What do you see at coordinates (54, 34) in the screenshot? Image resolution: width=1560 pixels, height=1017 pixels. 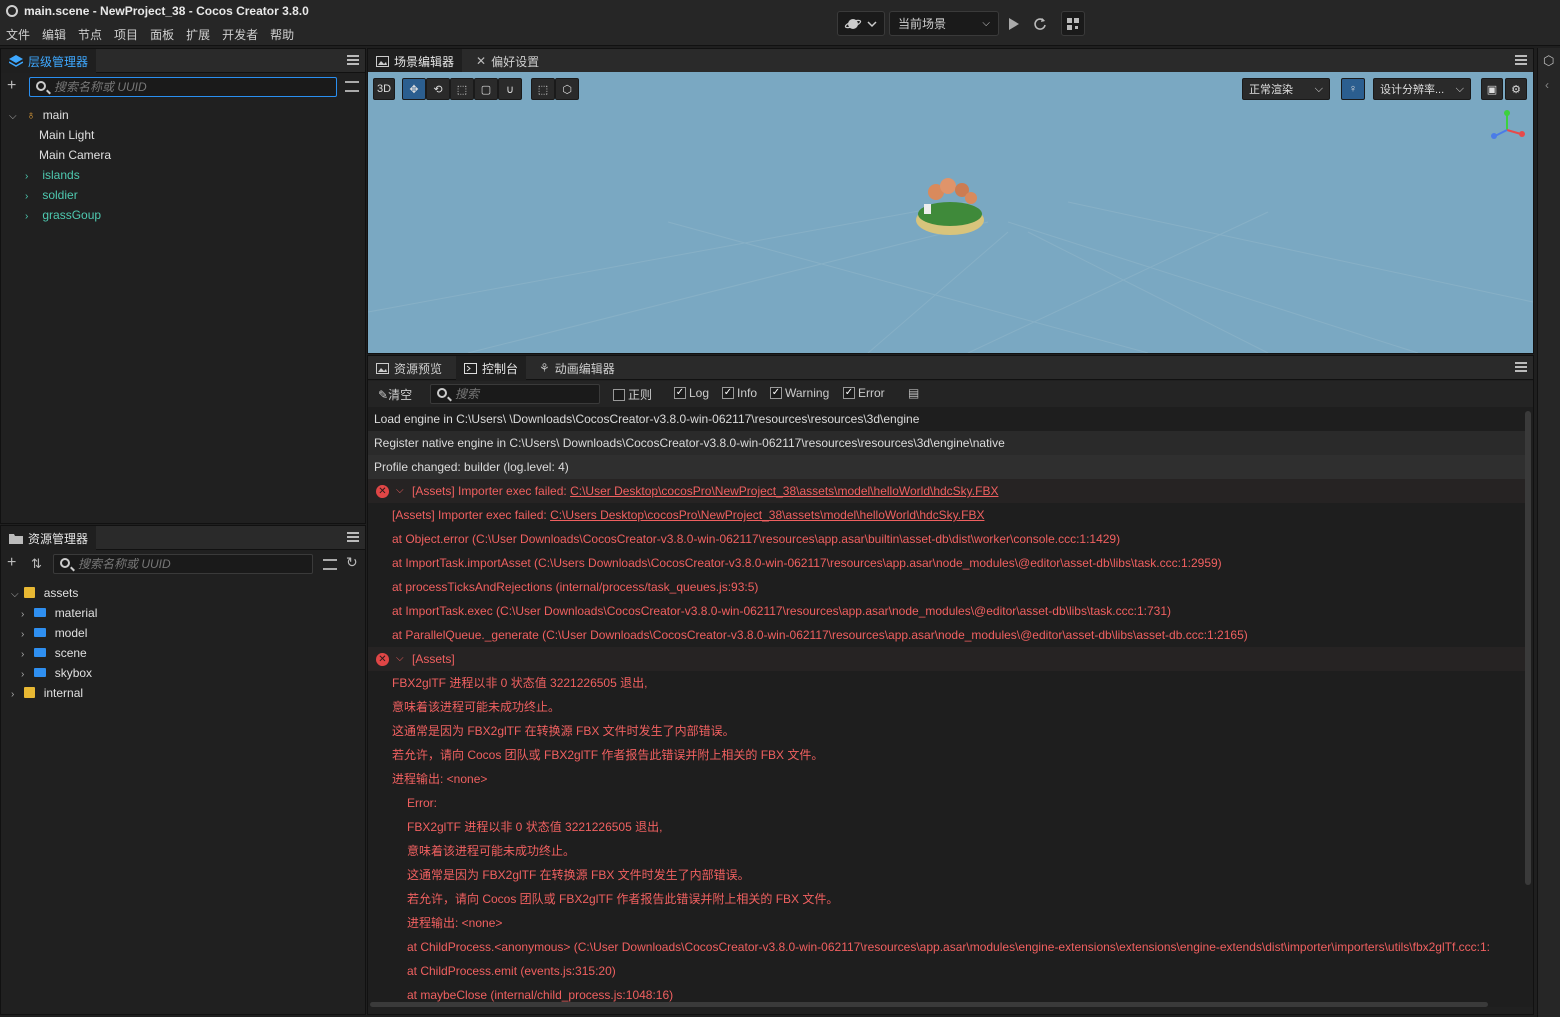 I see `menu-edit: 编辑` at bounding box center [54, 34].